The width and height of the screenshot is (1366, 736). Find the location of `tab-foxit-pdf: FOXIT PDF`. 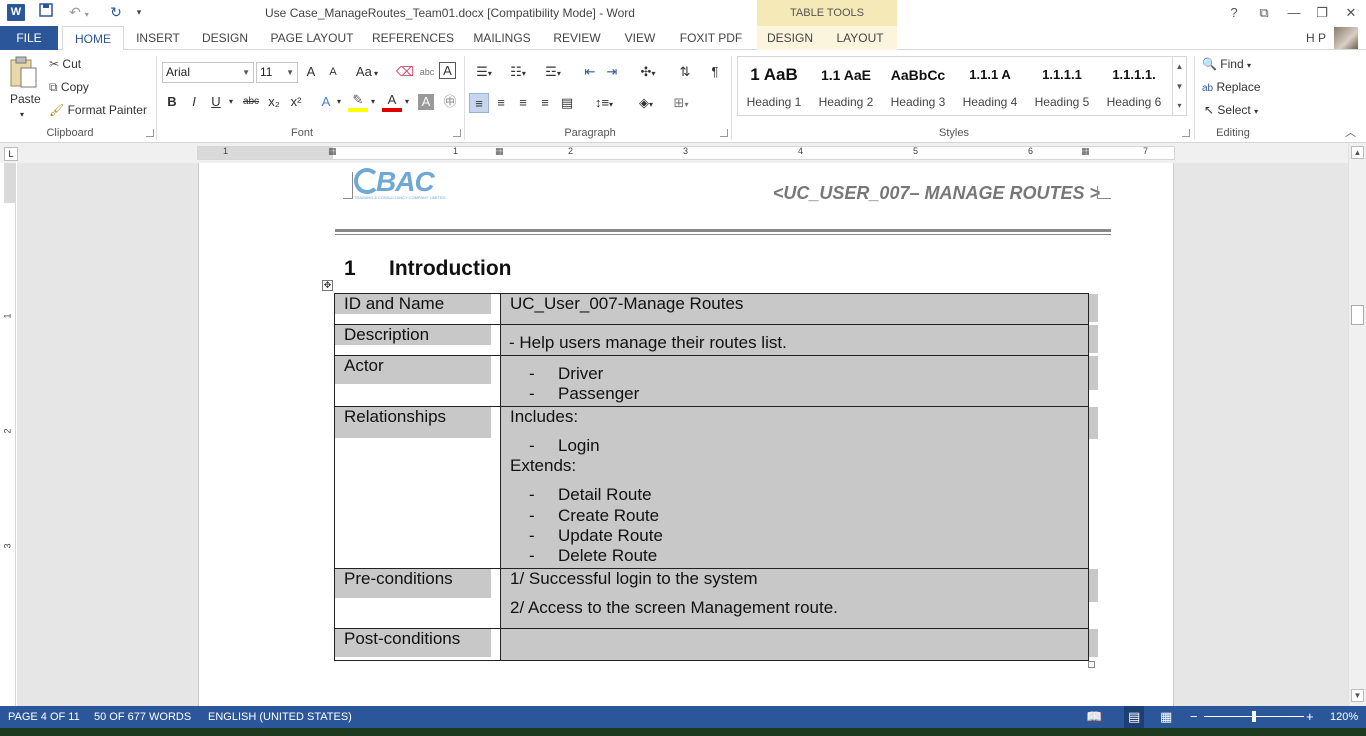

tab-foxit-pdf: FOXIT PDF is located at coordinates (711, 38).